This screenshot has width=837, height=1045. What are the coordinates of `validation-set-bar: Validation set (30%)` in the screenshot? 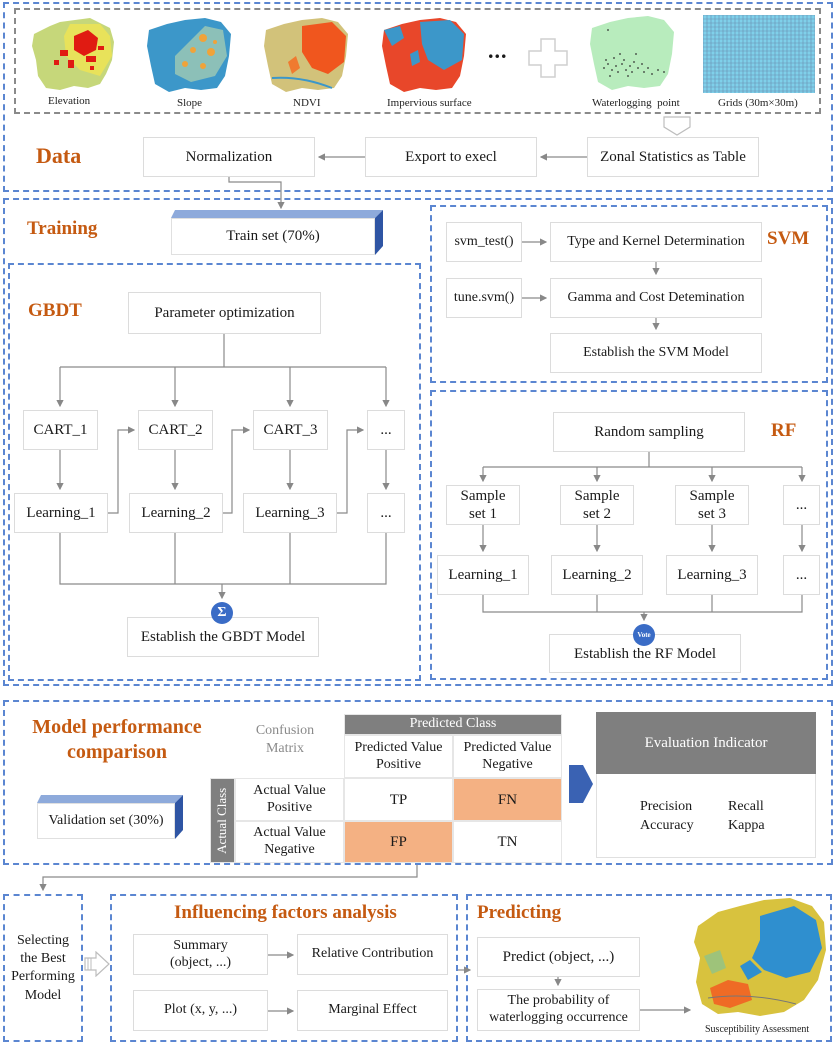 It's located at (110, 817).